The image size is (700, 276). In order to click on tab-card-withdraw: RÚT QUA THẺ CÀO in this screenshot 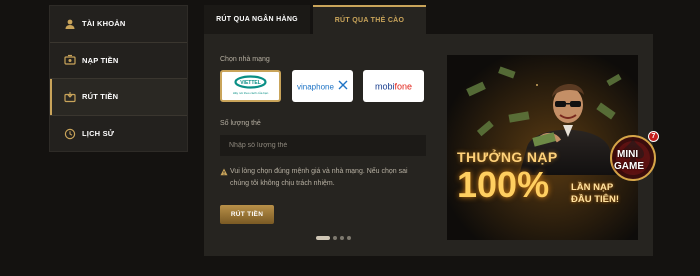, I will do `click(369, 19)`.